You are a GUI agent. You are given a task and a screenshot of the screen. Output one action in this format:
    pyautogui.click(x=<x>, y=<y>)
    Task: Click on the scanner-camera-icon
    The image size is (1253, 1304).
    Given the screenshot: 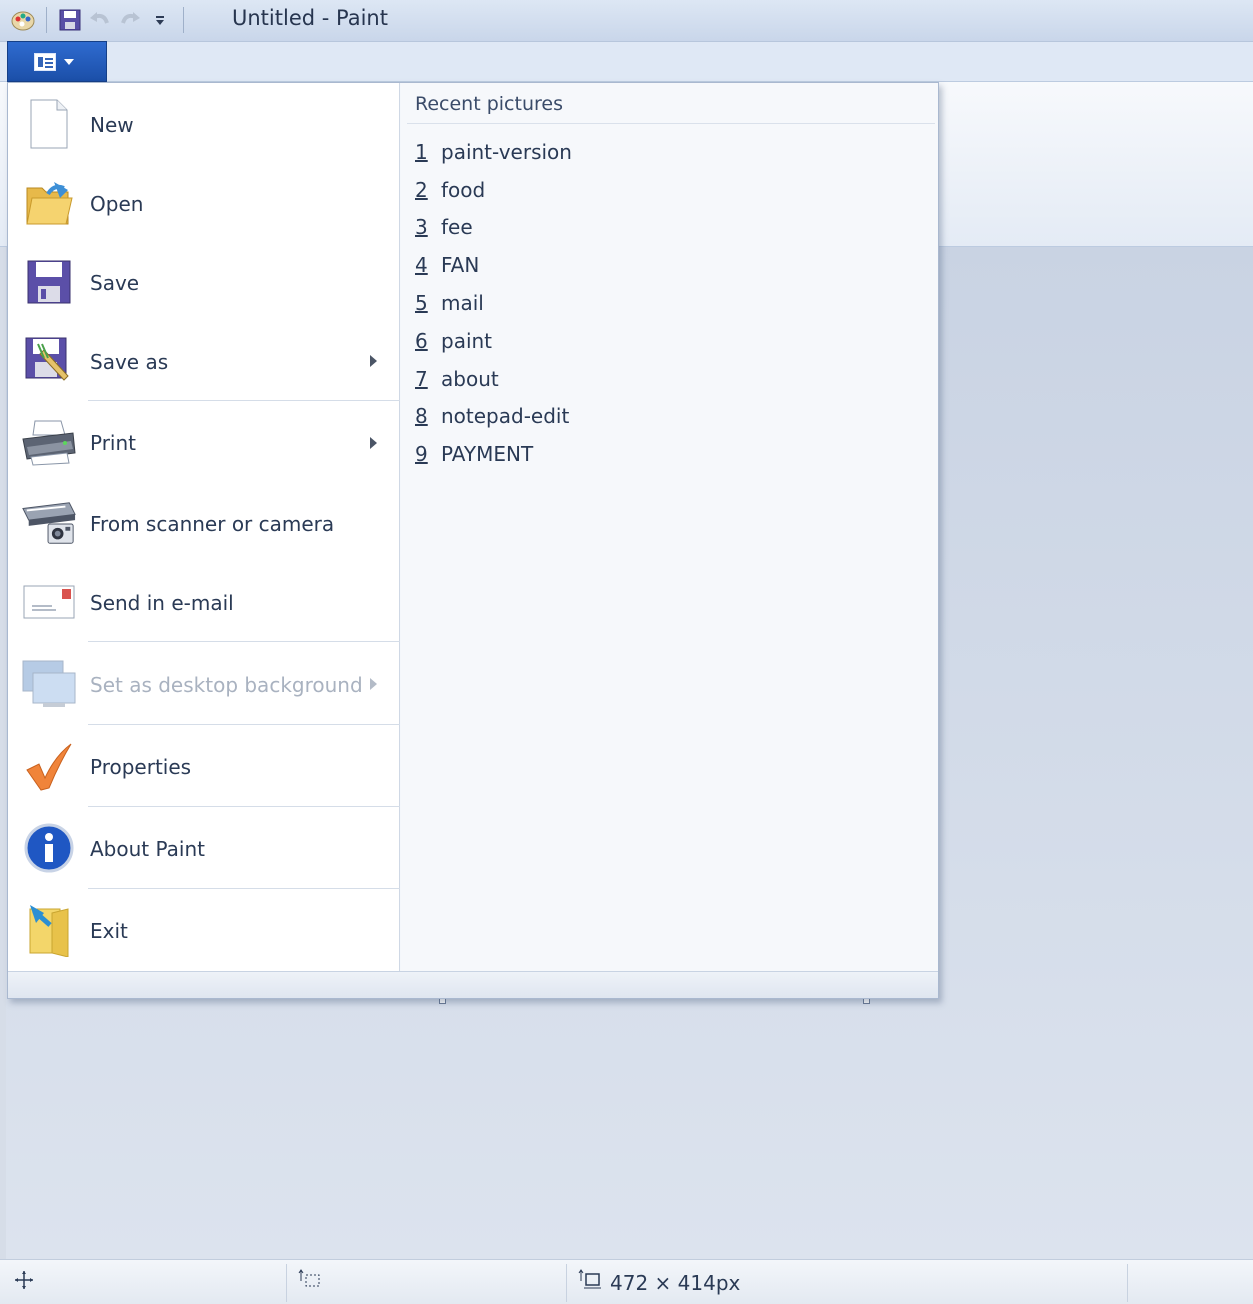 What is the action you would take?
    pyautogui.click(x=49, y=523)
    